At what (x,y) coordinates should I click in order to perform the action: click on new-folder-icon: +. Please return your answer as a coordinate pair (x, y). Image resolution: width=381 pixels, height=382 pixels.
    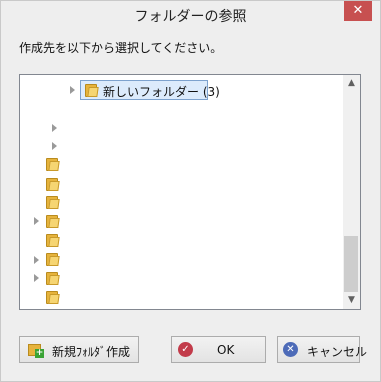
    Looking at the image, I should click on (36, 350).